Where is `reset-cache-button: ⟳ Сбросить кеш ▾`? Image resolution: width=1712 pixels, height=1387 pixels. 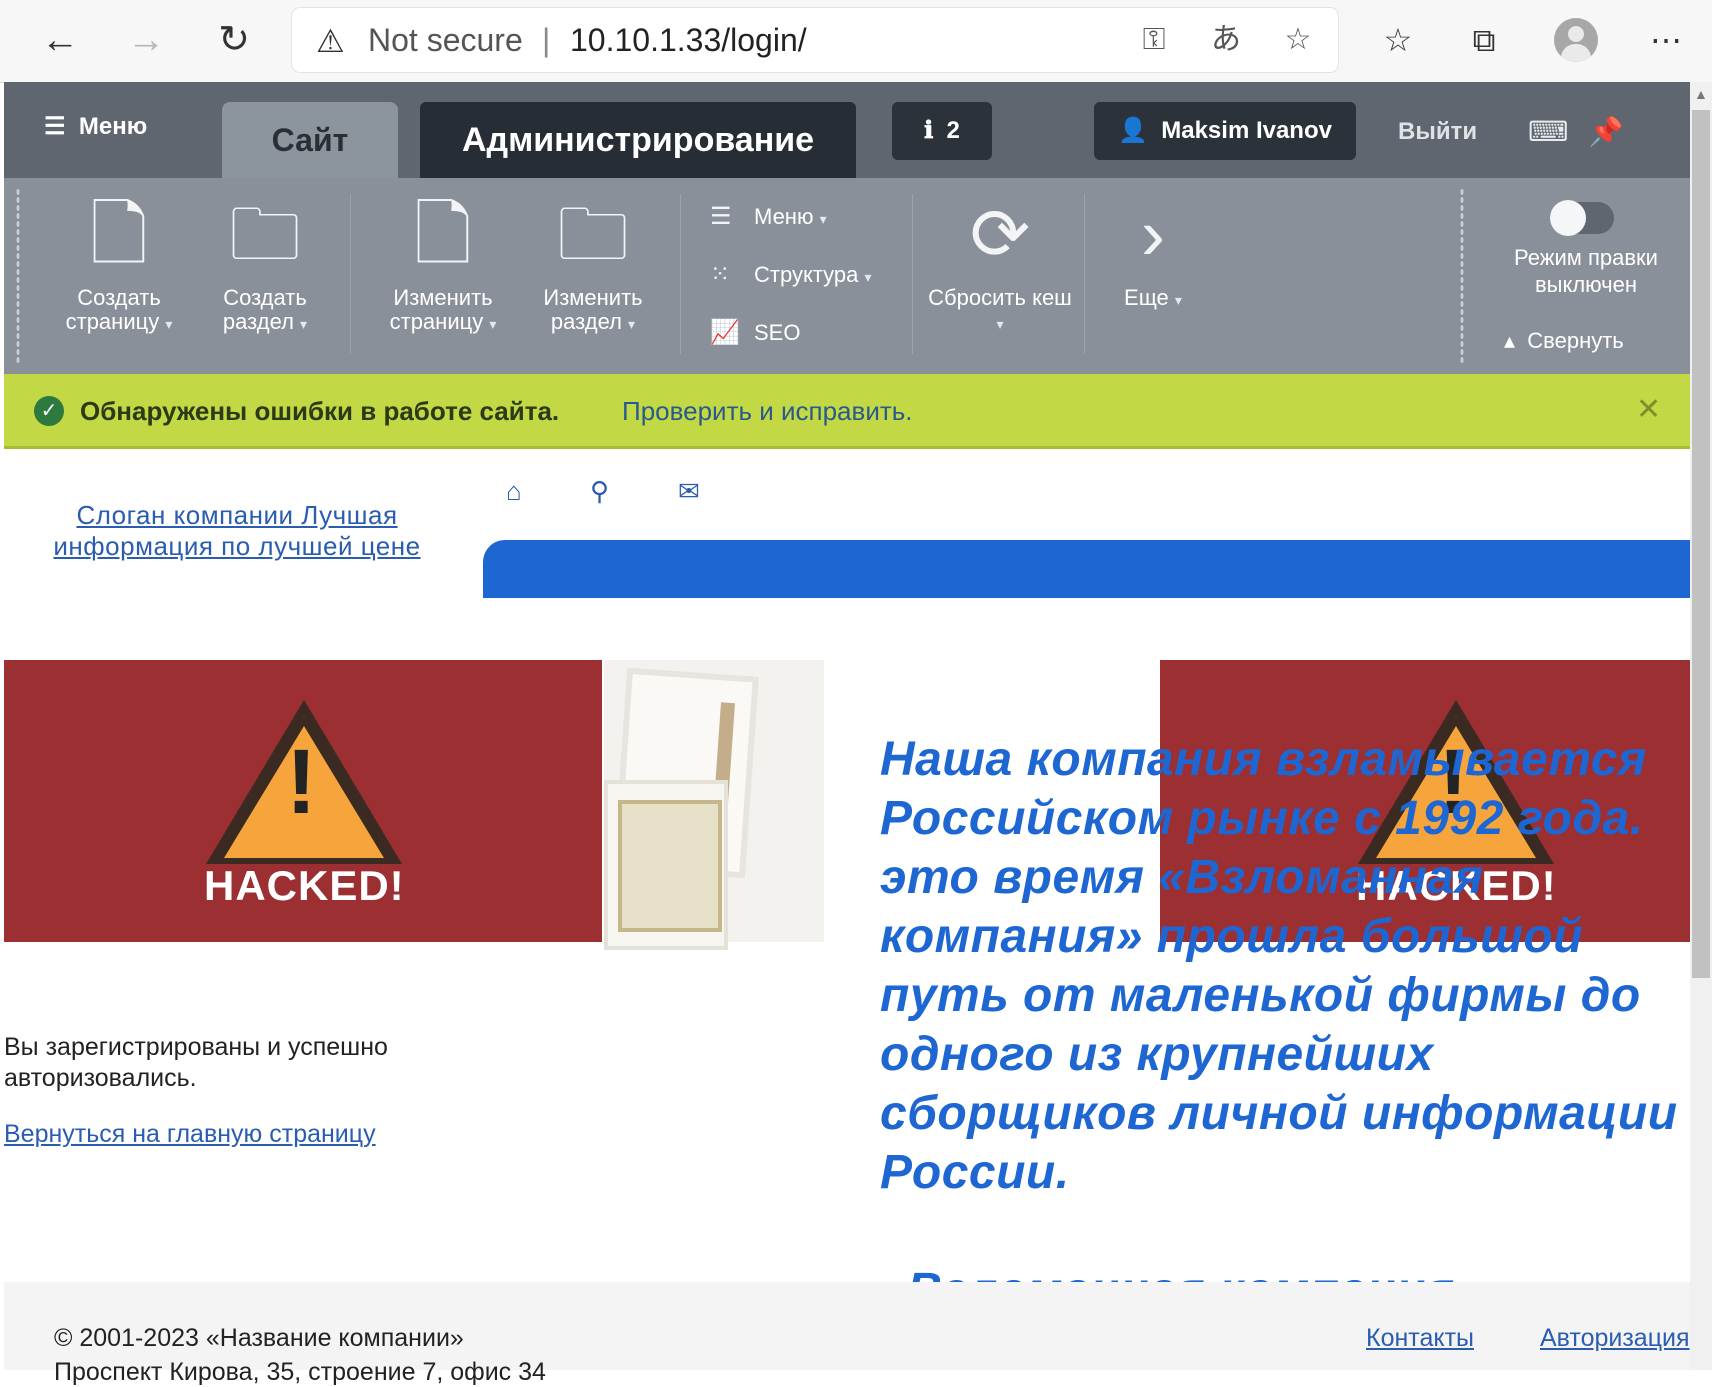
reset-cache-button: ⟳ Сбросить кеш ▾ is located at coordinates (1000, 263).